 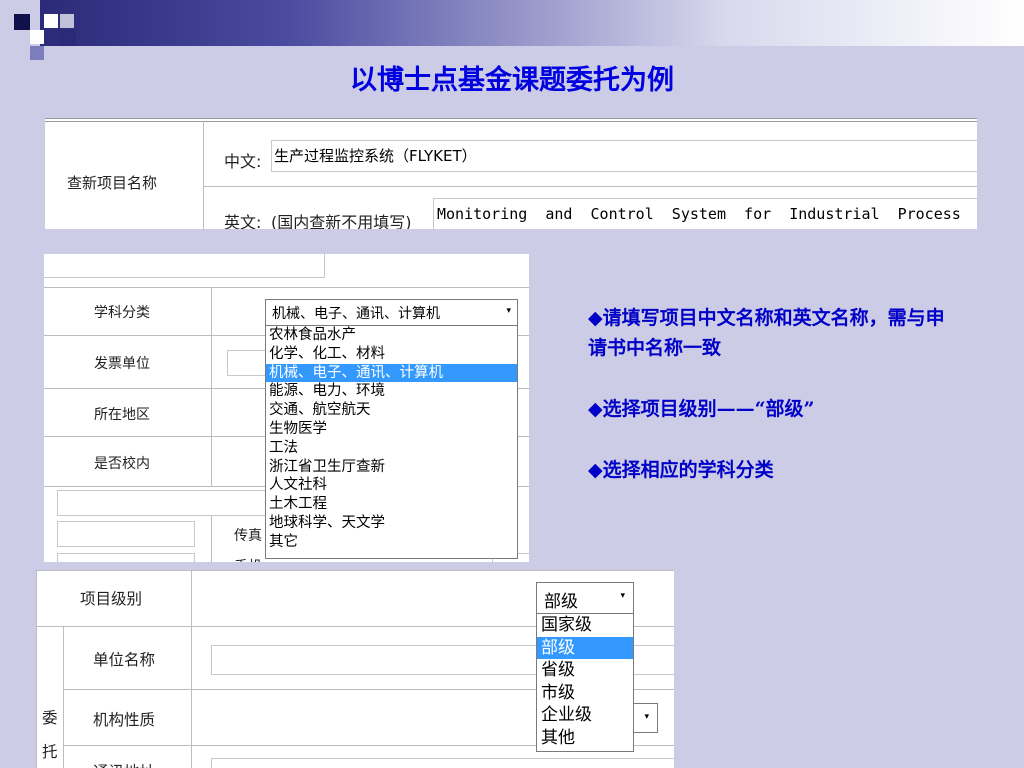 I want to click on invoice-unit-label: 发票单位, so click(x=122, y=364).